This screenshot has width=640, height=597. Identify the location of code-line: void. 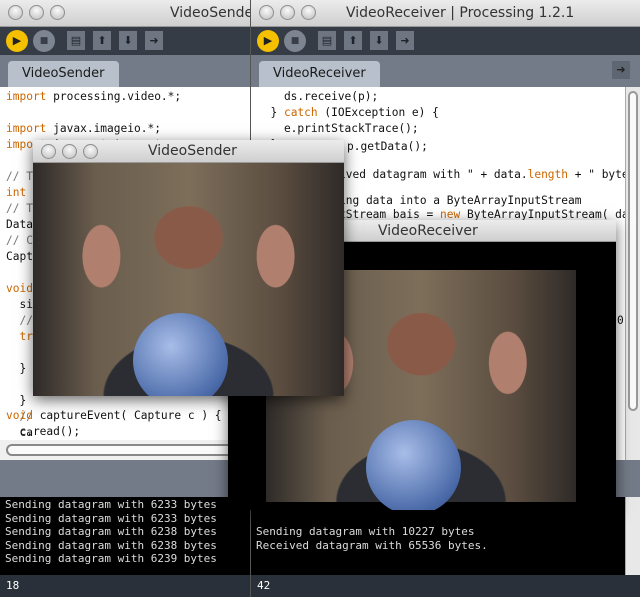
(19, 288).